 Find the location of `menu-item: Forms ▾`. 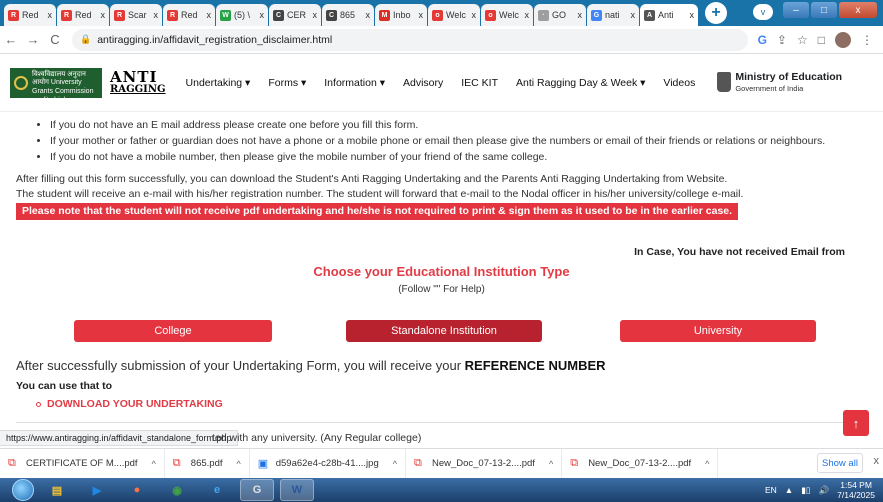

menu-item: Forms ▾ is located at coordinates (287, 83).